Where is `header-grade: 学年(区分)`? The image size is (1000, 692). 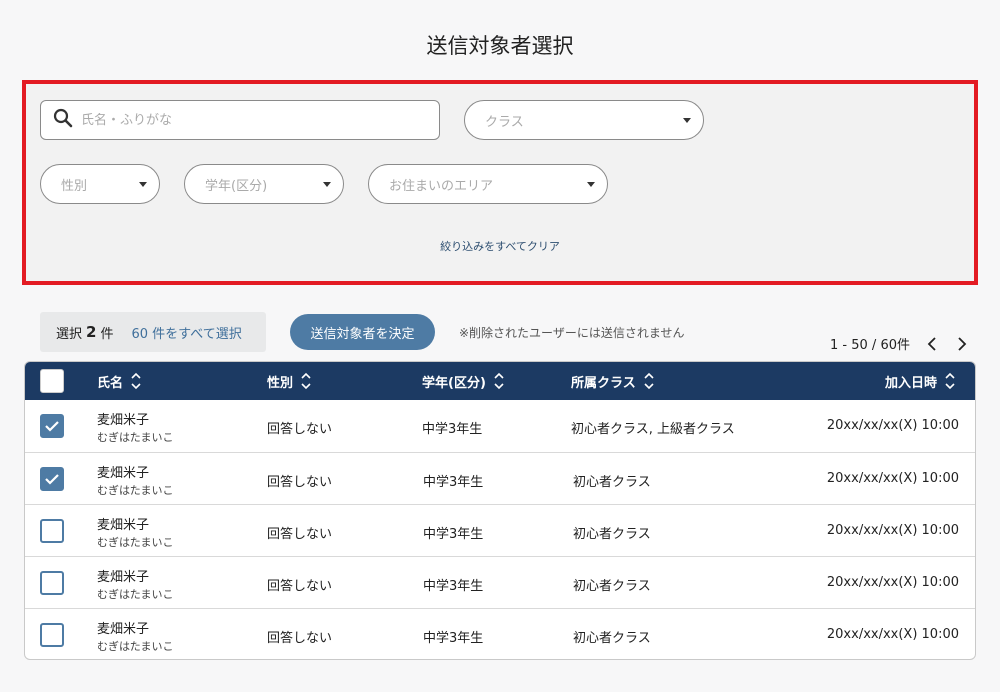
header-grade: 学年(区分) is located at coordinates (463, 381).